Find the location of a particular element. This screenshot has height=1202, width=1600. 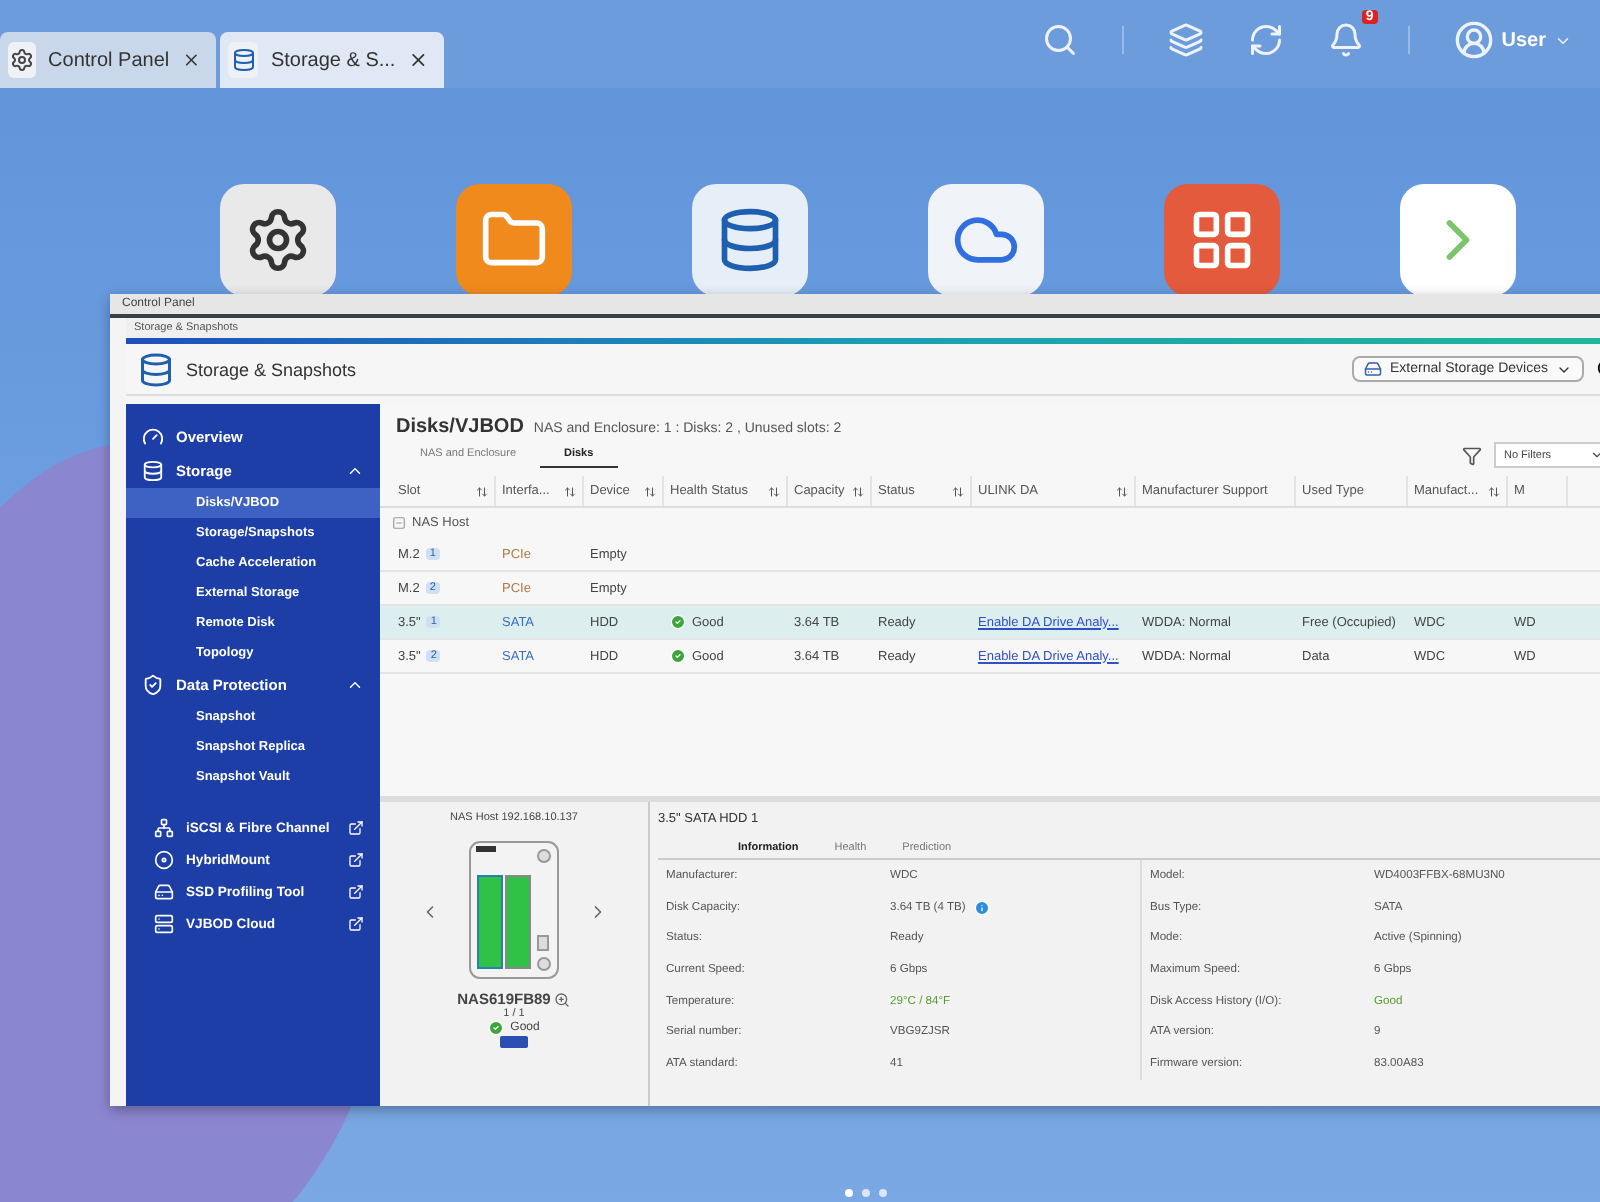

close-icon is located at coordinates (417, 60).